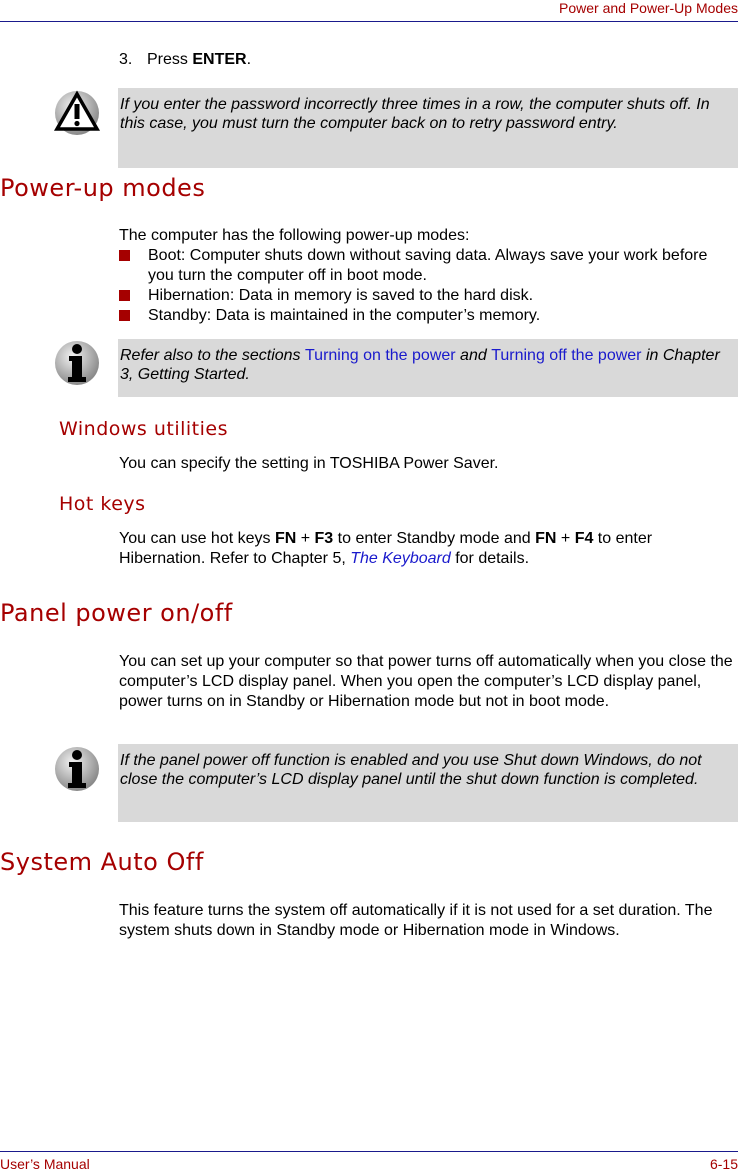  What do you see at coordinates (103, 188) in the screenshot?
I see `heading-power-up-modes: Power-up modes` at bounding box center [103, 188].